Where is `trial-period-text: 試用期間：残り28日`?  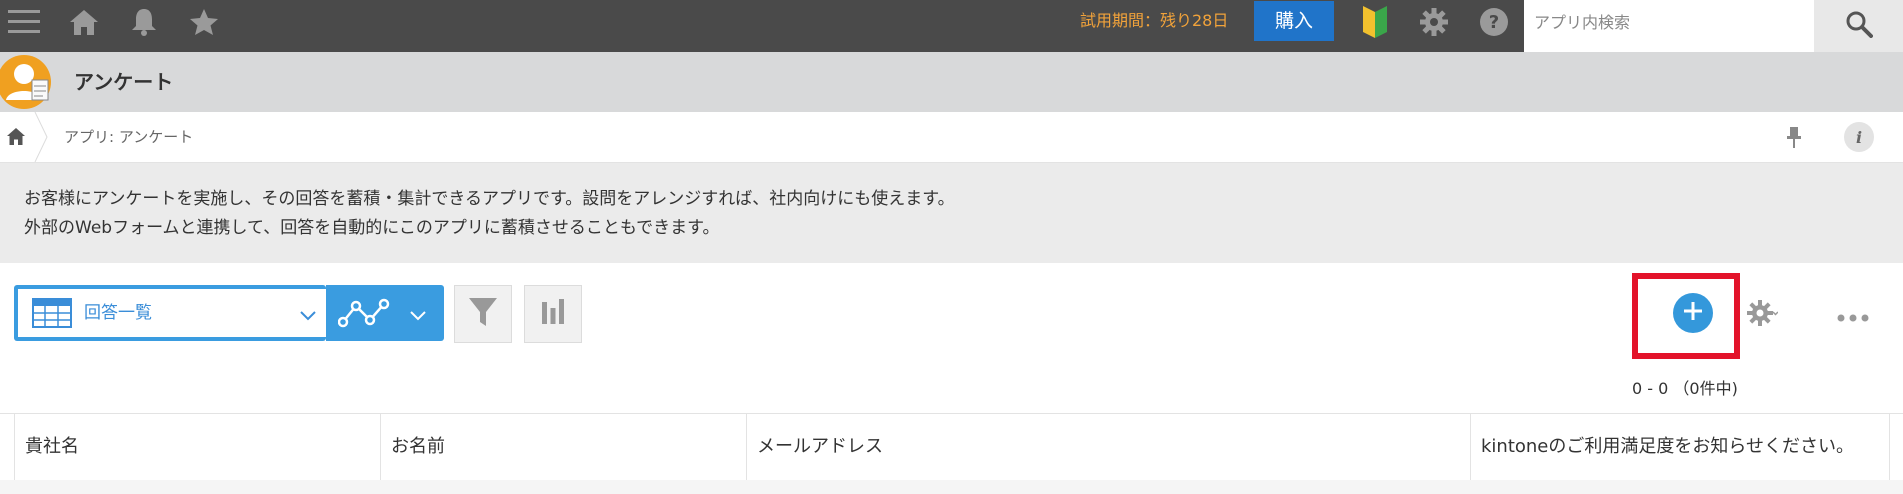 trial-period-text: 試用期間：残り28日 is located at coordinates (1154, 20).